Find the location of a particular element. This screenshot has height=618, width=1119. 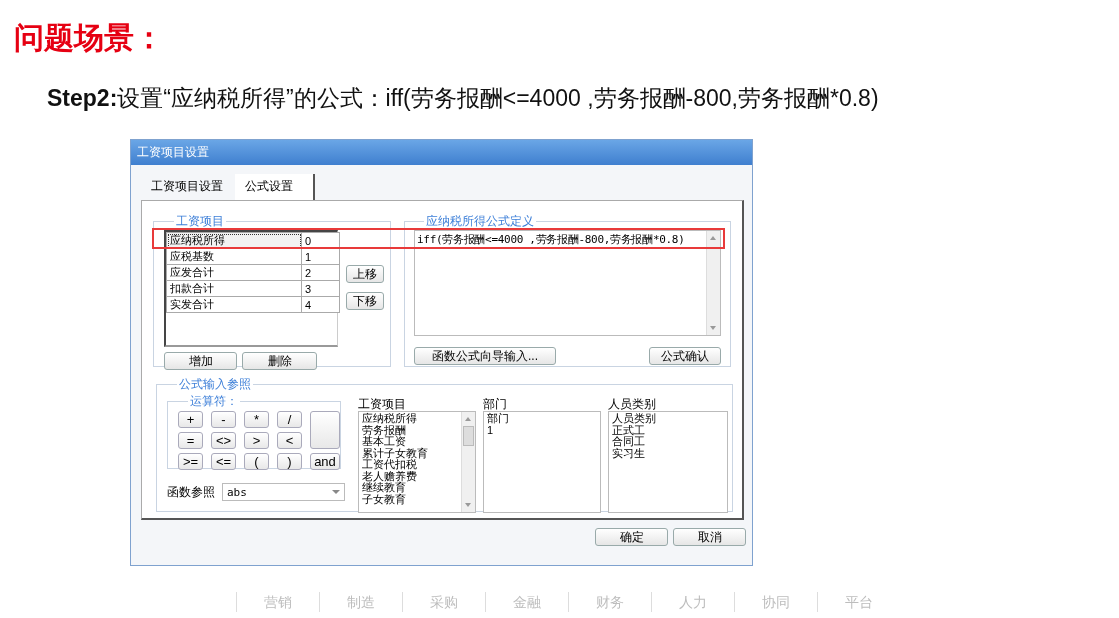

cancel-button: 取消 is located at coordinates (709, 537).